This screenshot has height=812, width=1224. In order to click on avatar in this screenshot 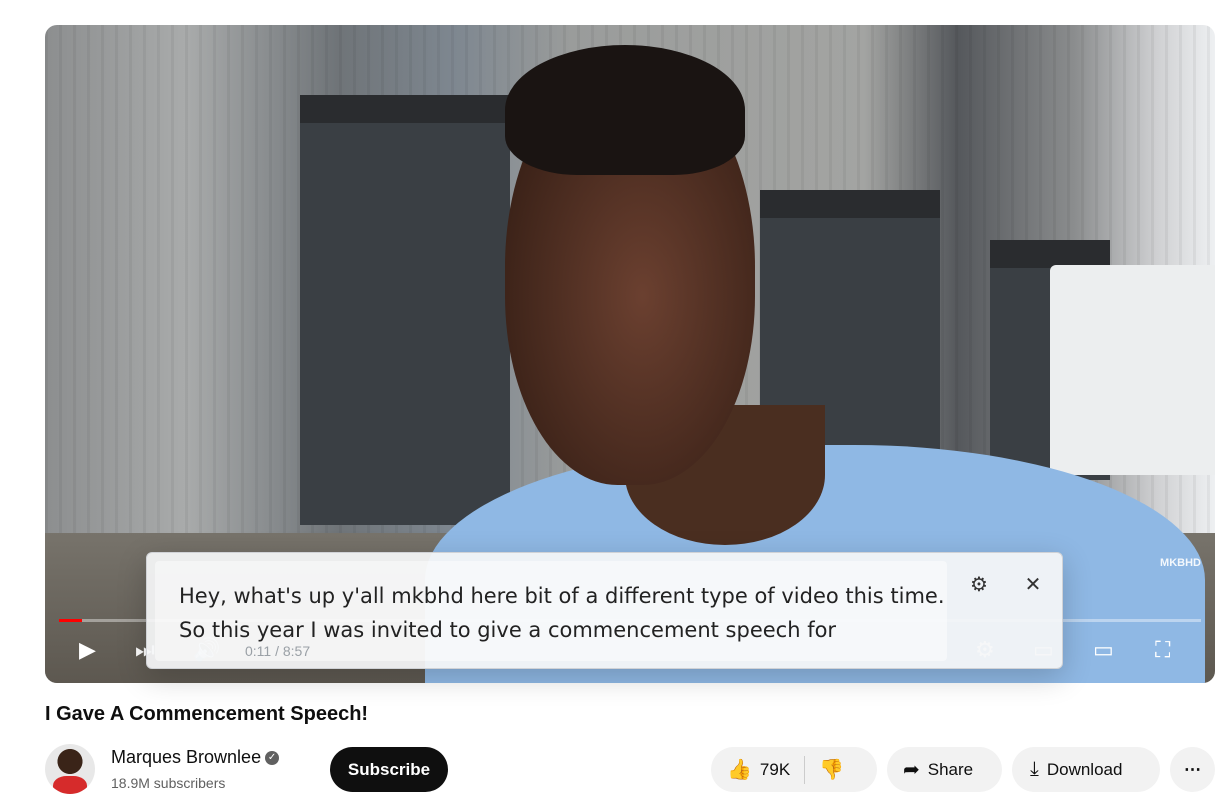, I will do `click(70, 769)`.